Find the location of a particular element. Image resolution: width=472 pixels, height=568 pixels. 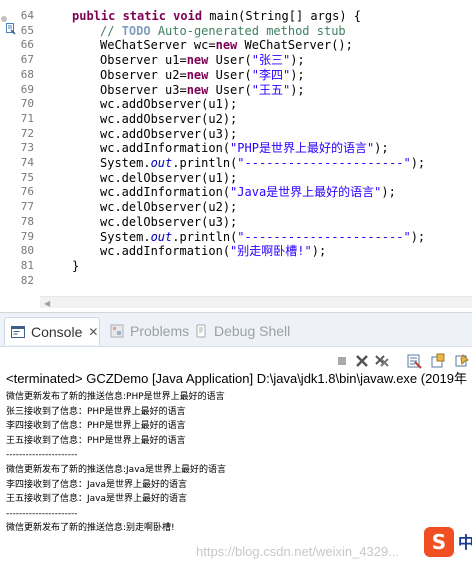

tab-console-label: Console is located at coordinates (57, 331).